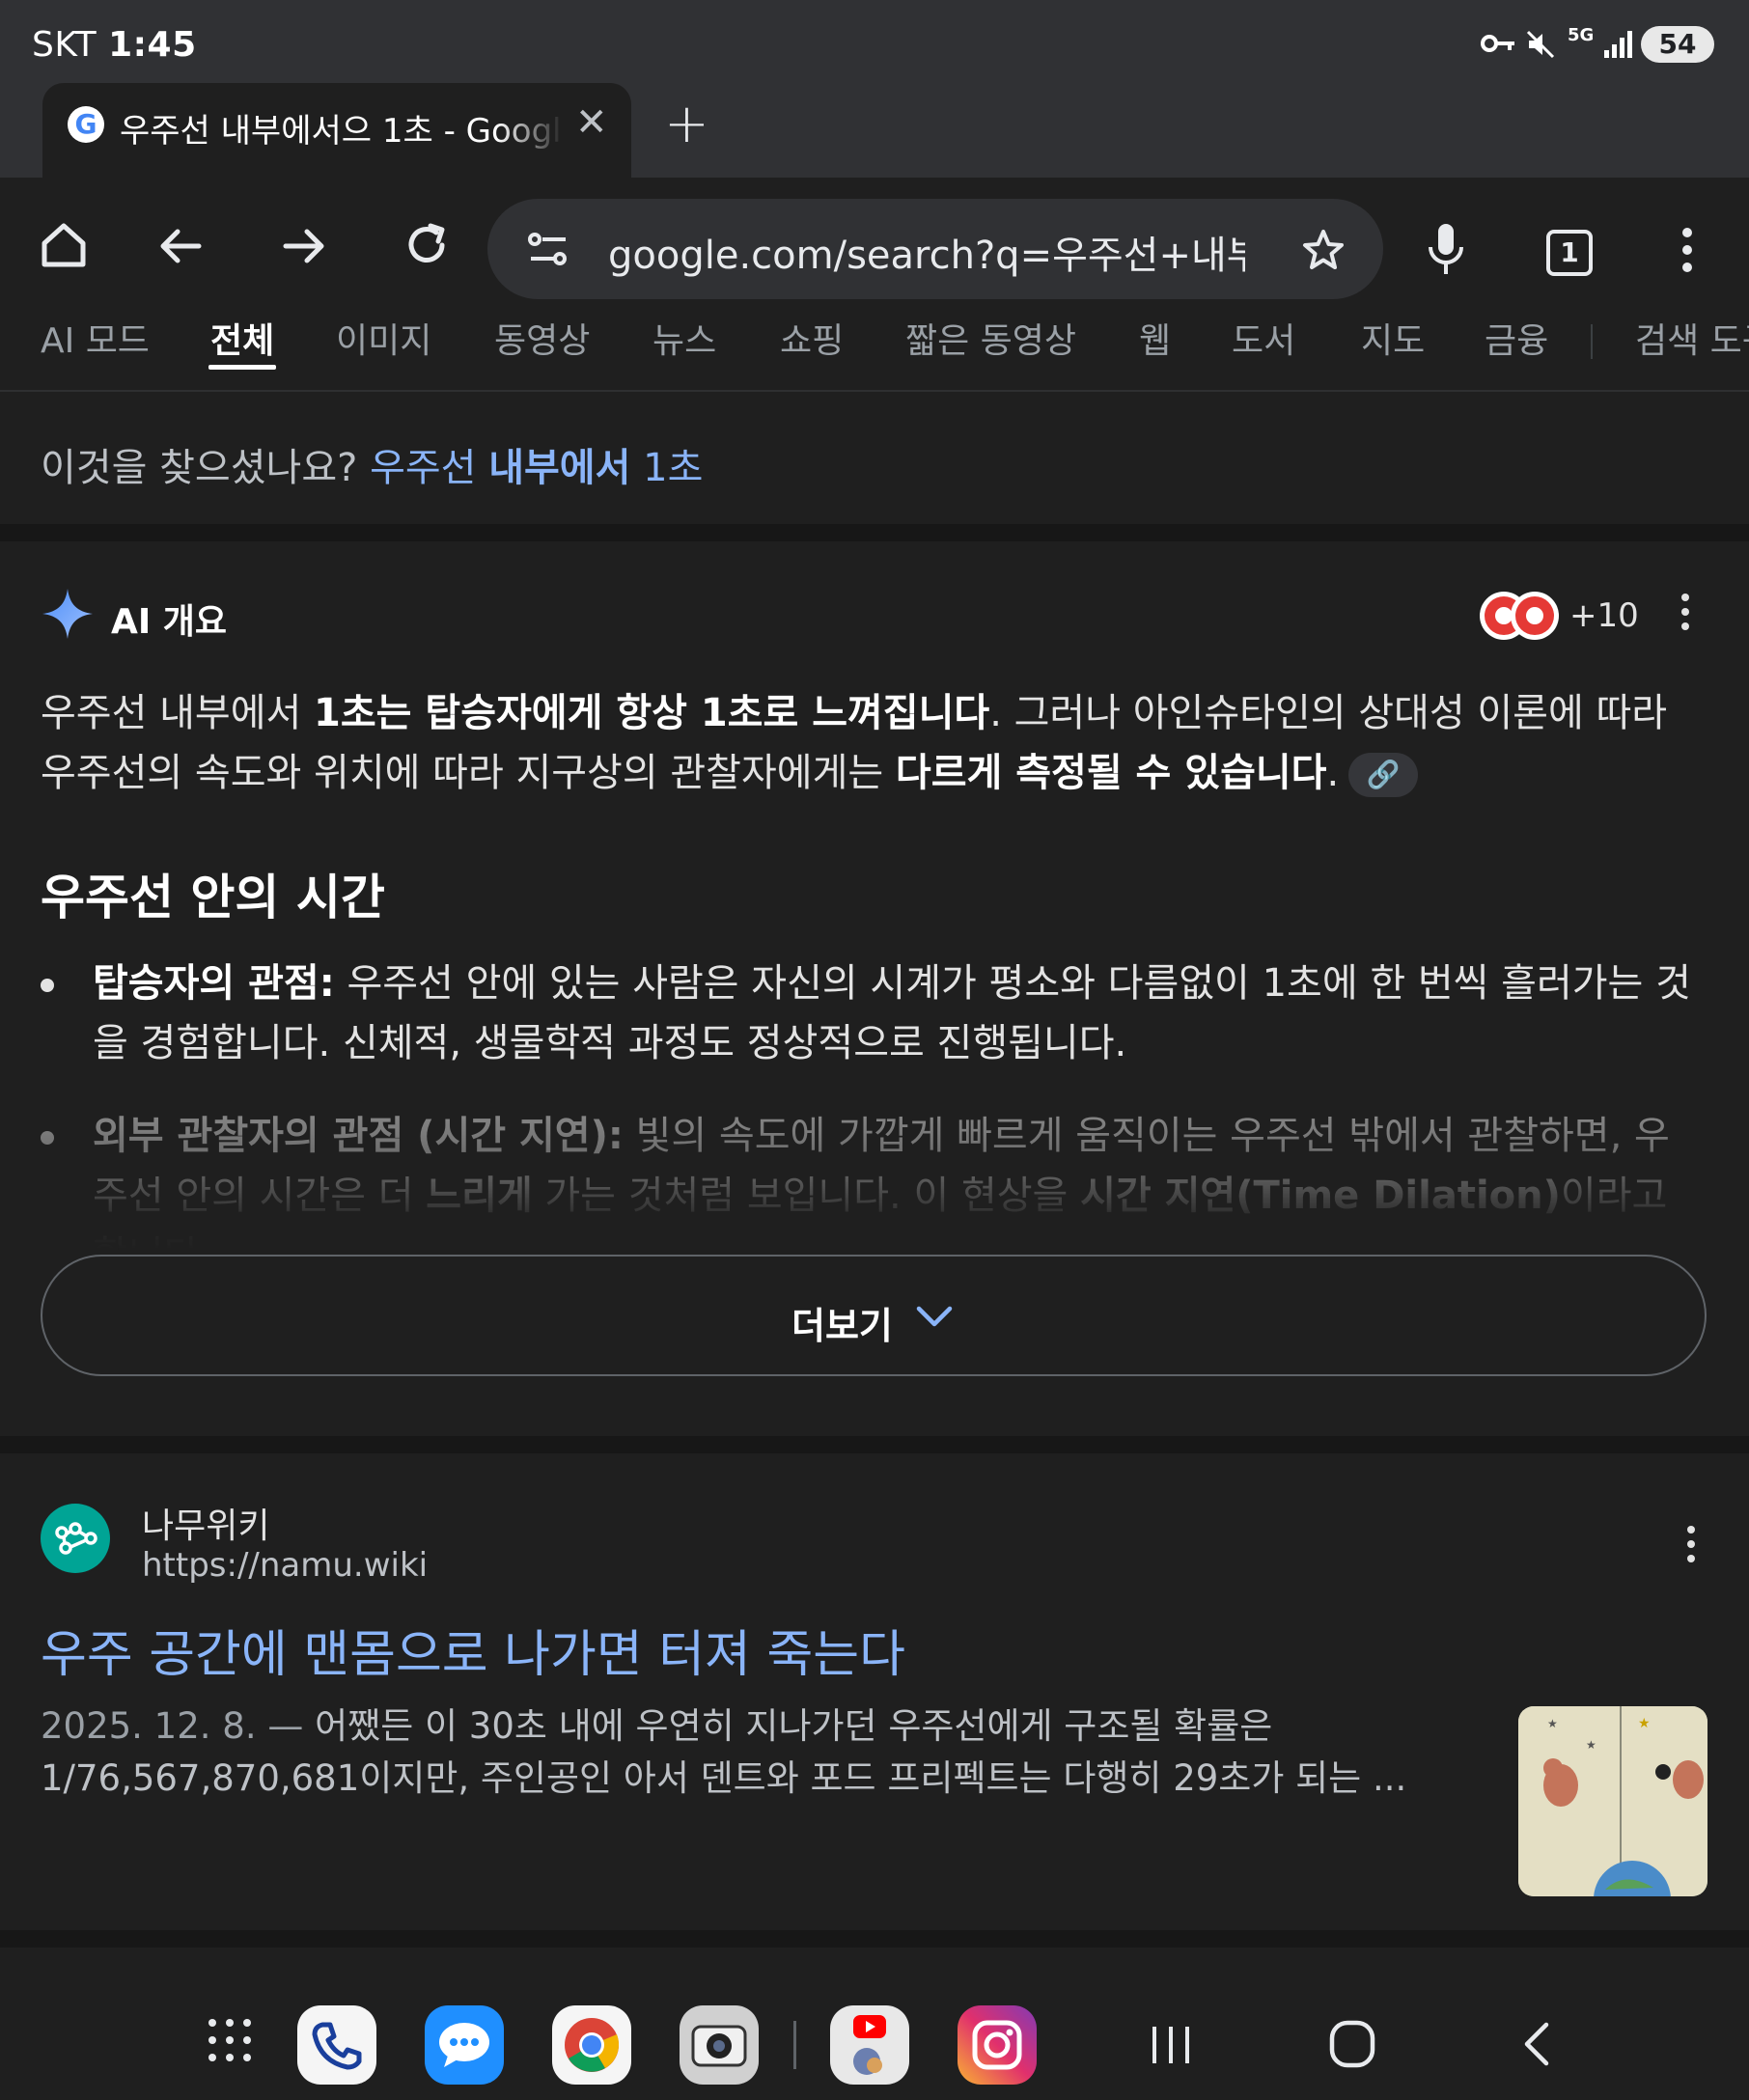 The image size is (1749, 2100). I want to click on forward-arrow-icon, so click(304, 248).